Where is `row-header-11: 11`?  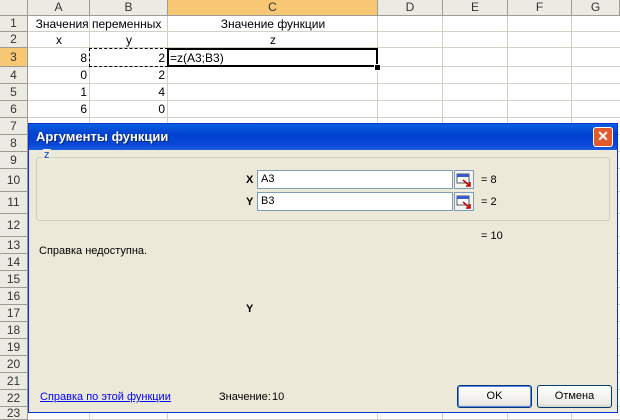 row-header-11: 11 is located at coordinates (14, 203).